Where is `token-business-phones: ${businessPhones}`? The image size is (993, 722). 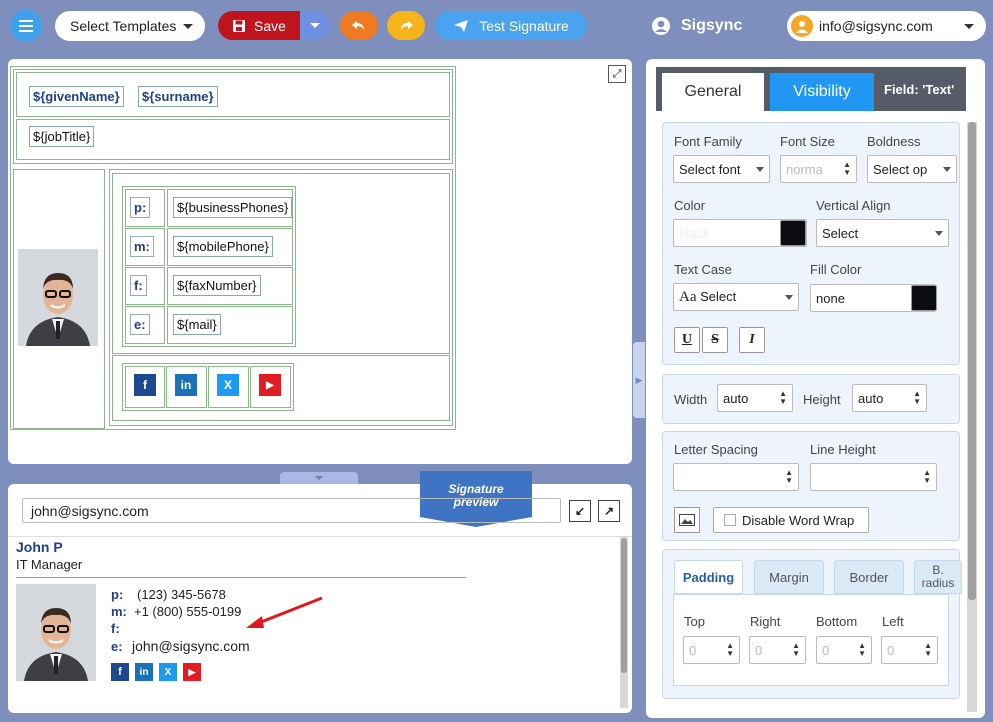 token-business-phones: ${businessPhones} is located at coordinates (233, 207).